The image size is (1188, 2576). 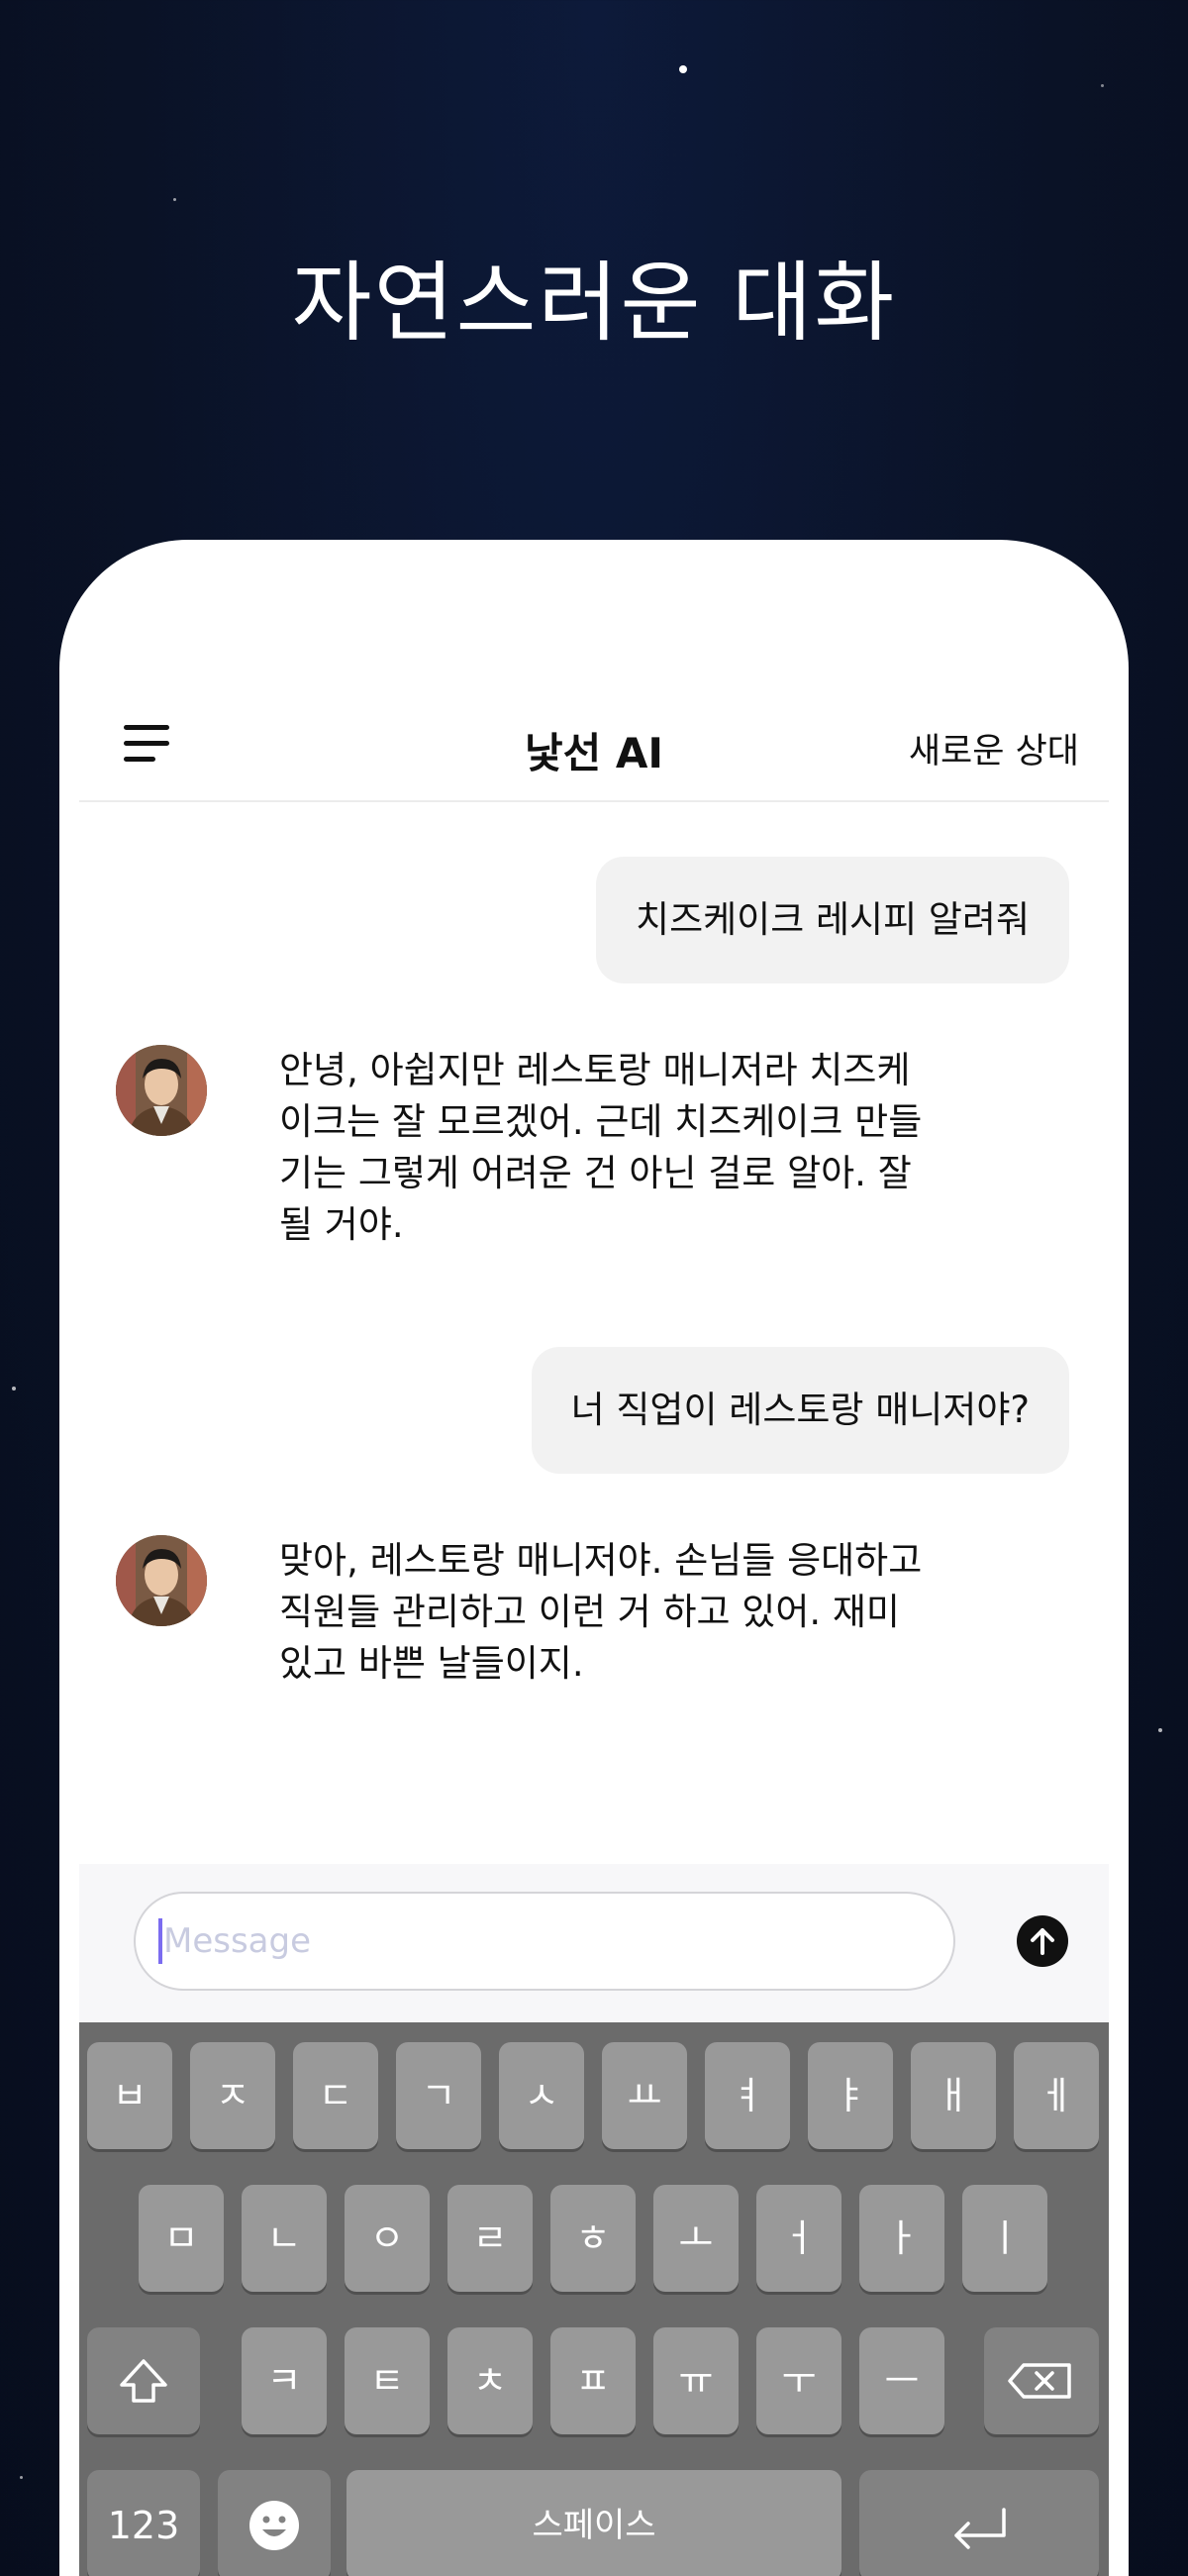 What do you see at coordinates (799, 2238) in the screenshot?
I see `key: ㅓ` at bounding box center [799, 2238].